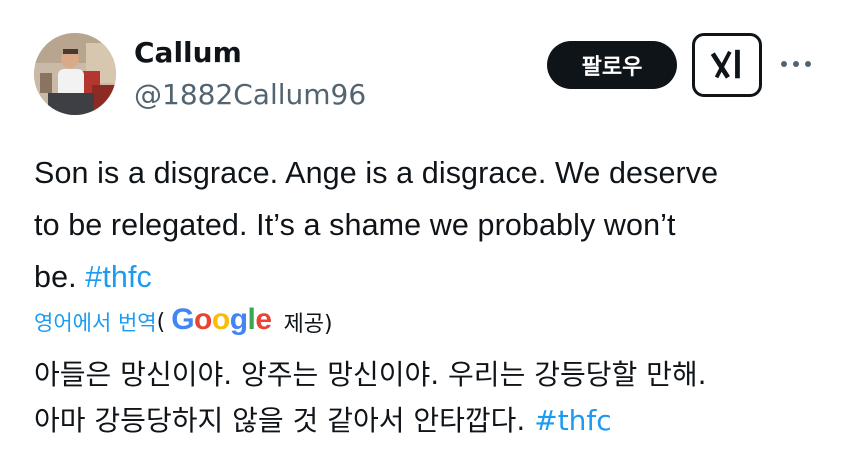  Describe the element at coordinates (572, 420) in the screenshot. I see `translated-hashtag-link: #thfc` at that location.